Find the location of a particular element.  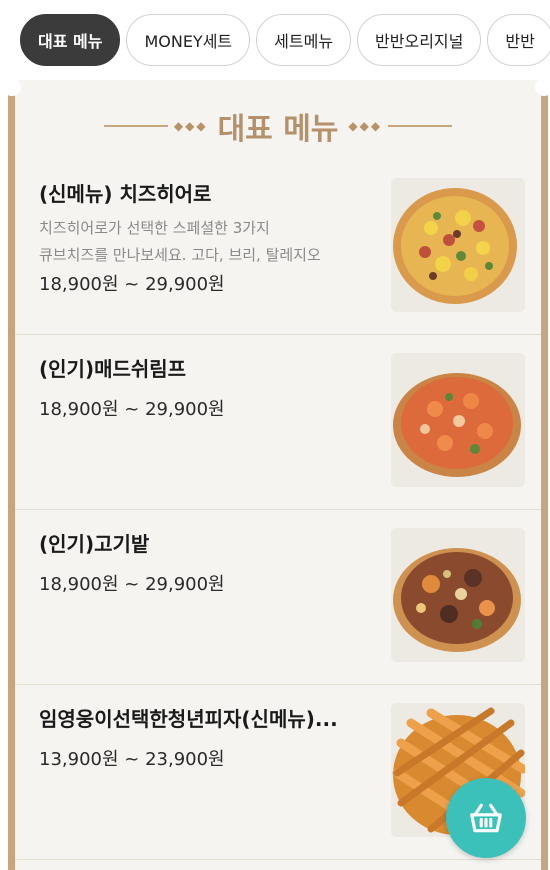

tab-half-original: 반반오리지널 is located at coordinates (419, 40).